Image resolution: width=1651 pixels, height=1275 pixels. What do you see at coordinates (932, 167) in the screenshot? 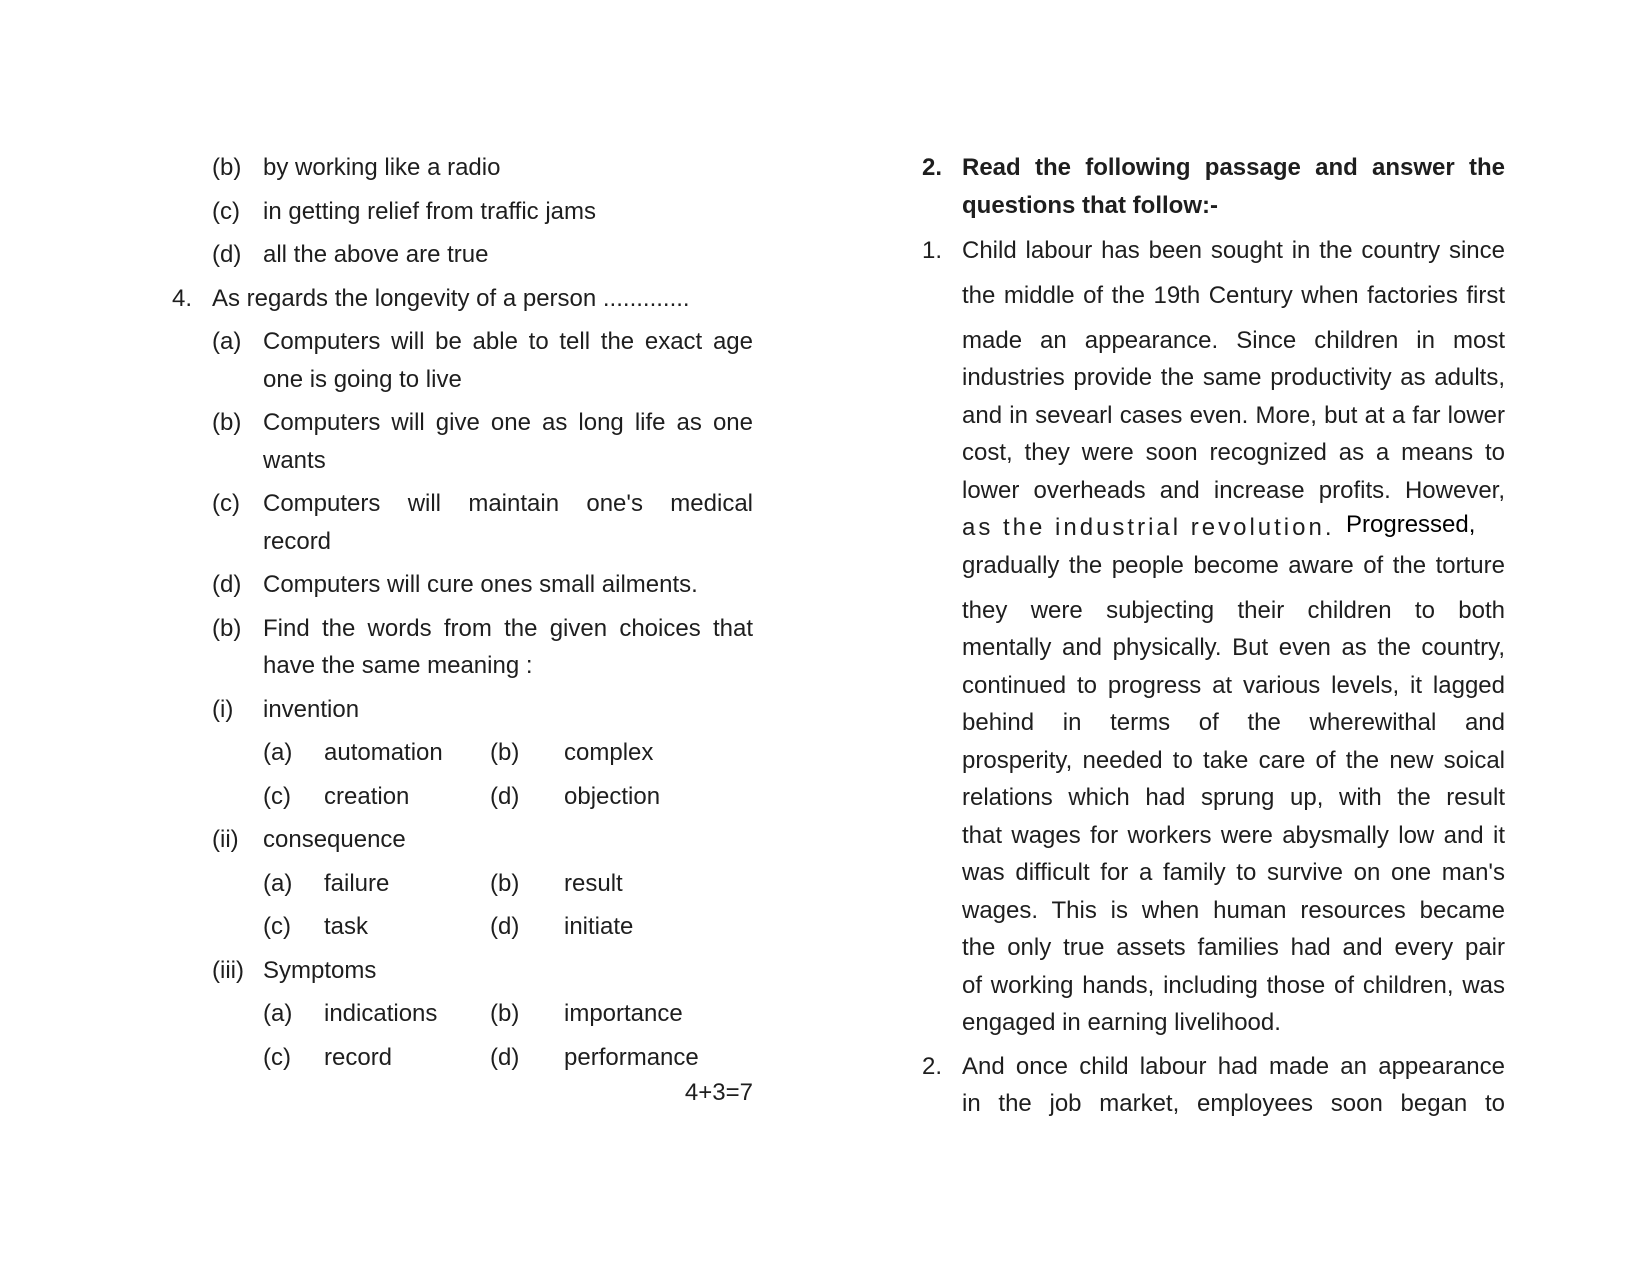
I see `question-number: 2.` at bounding box center [932, 167].